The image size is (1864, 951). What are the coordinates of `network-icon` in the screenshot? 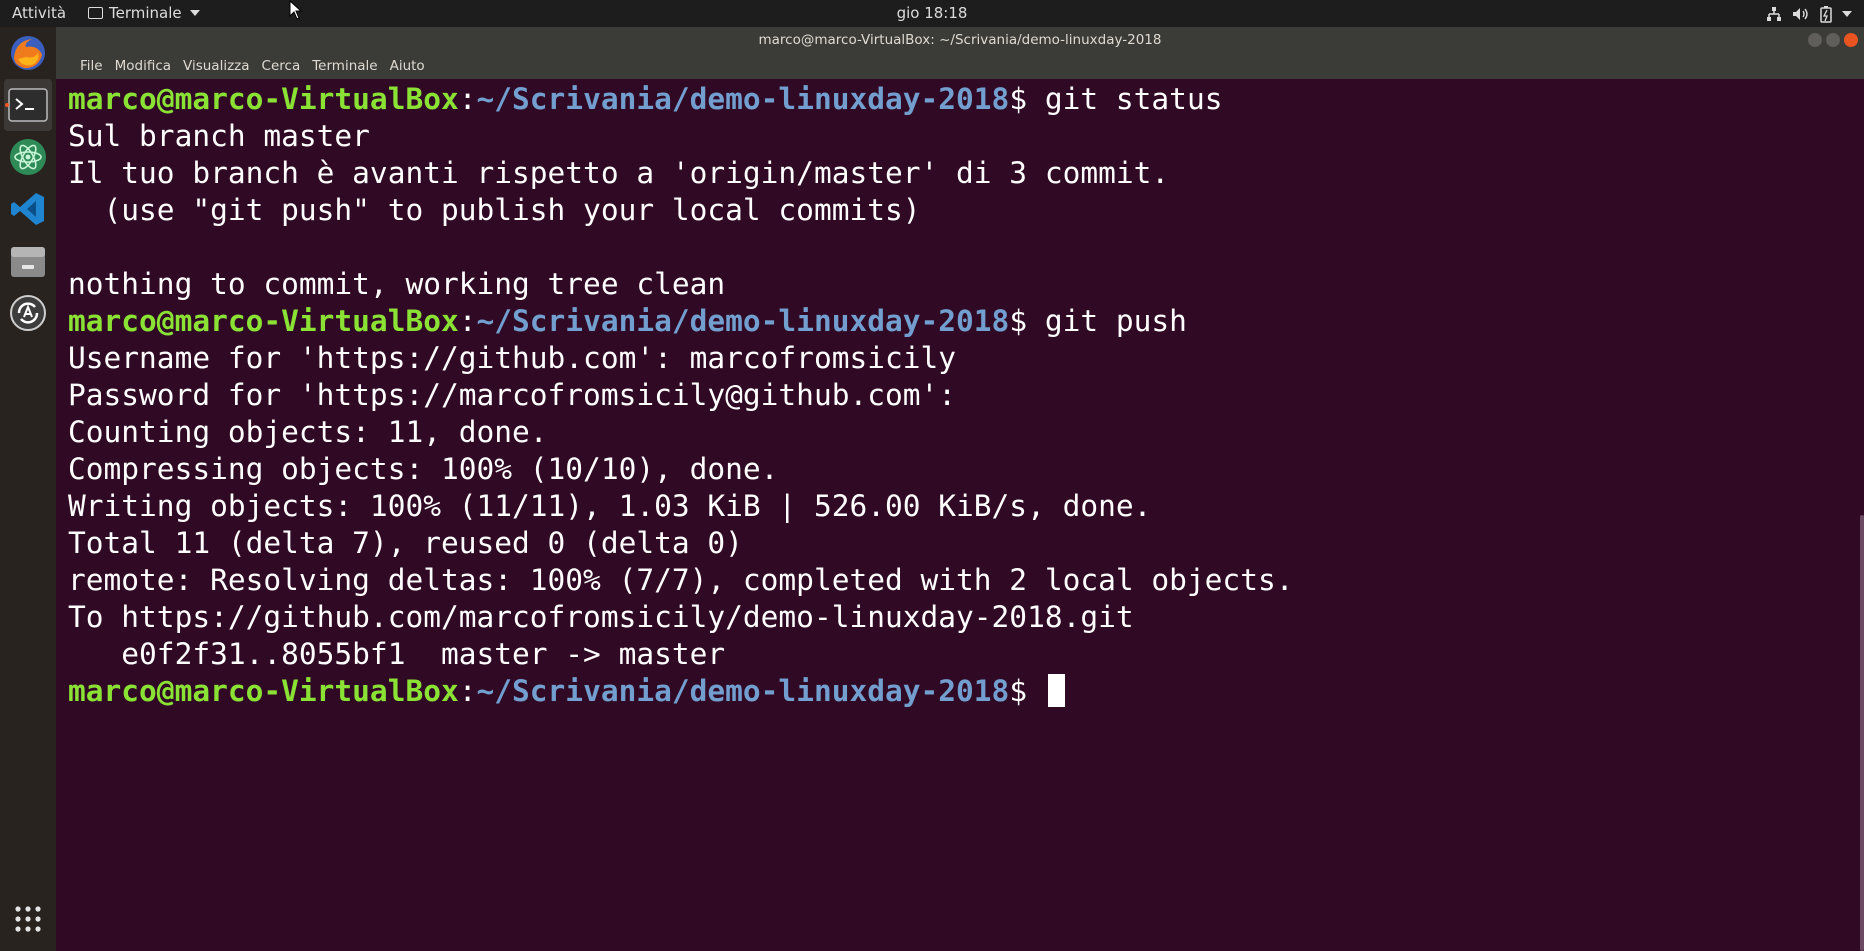 It's located at (1774, 14).